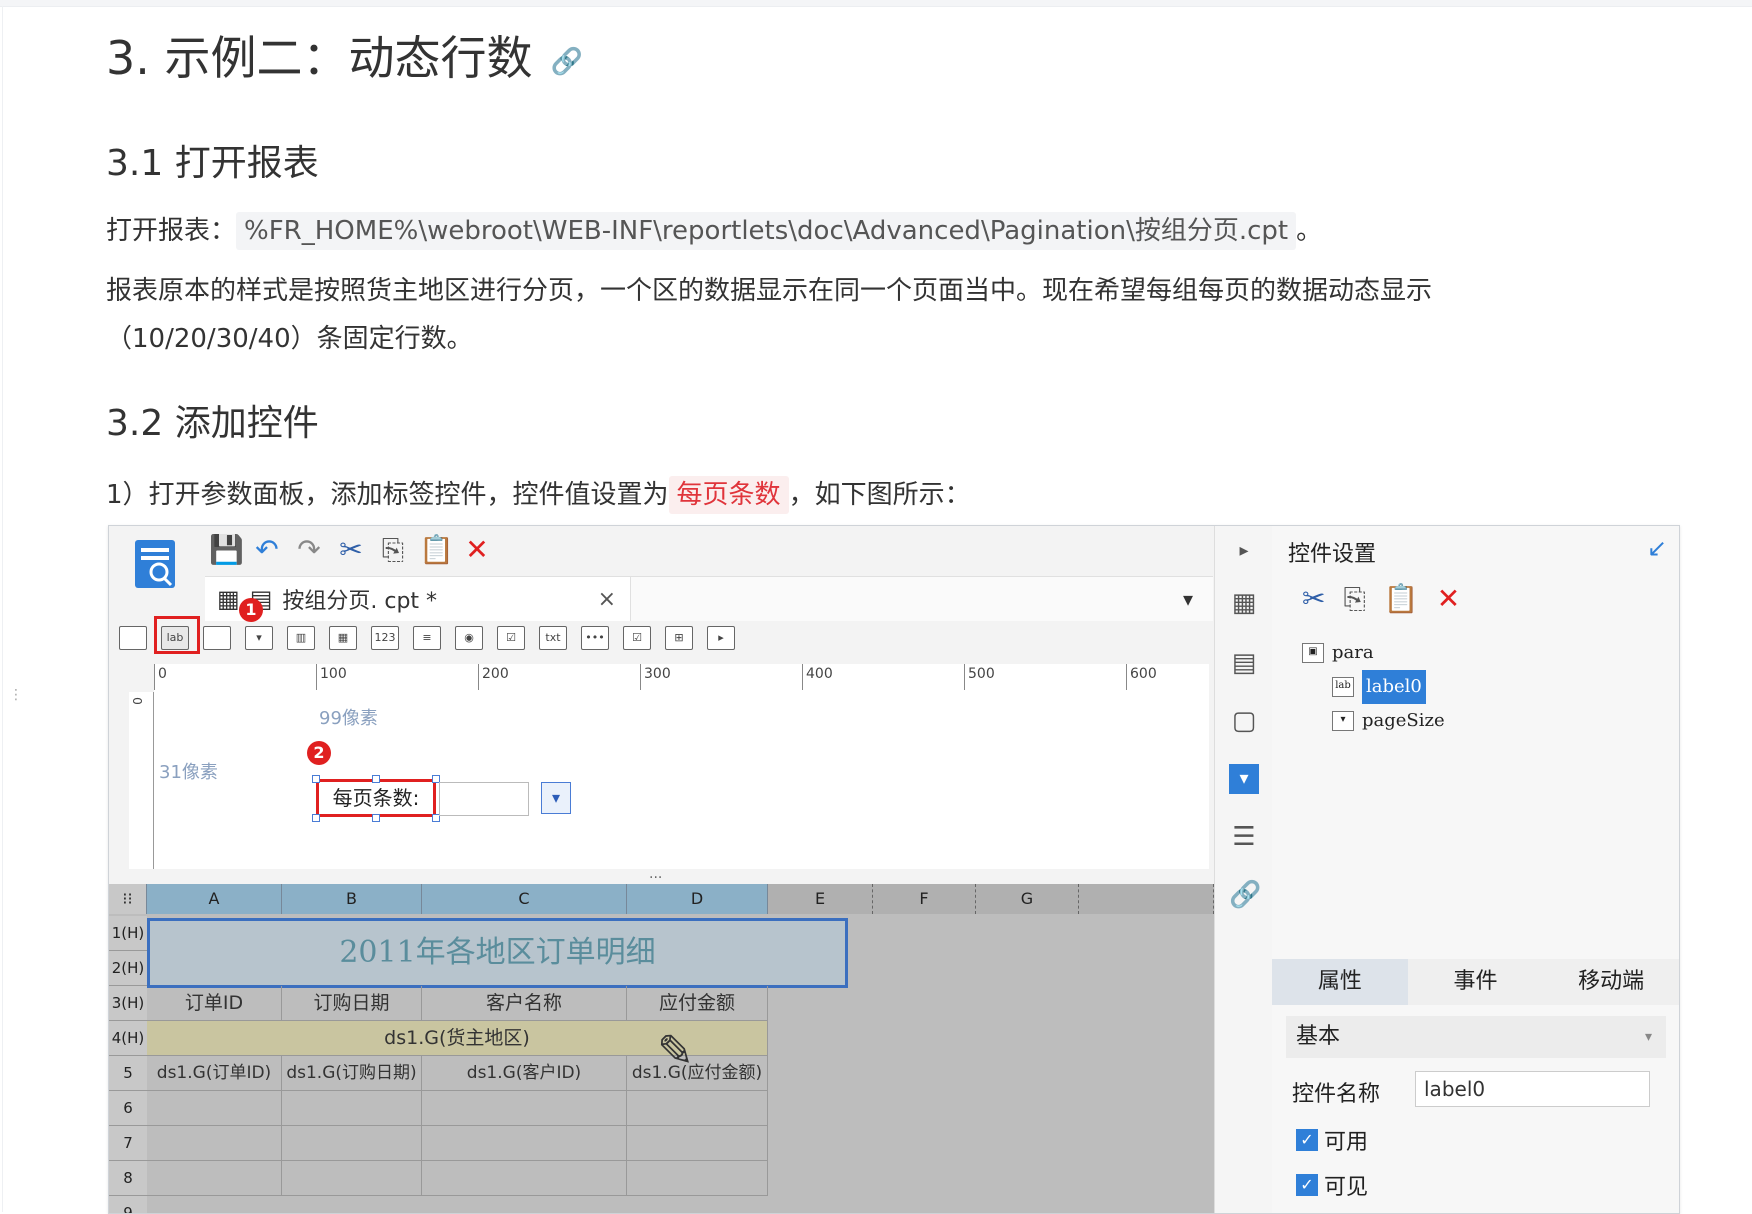 The image size is (1752, 1214). What do you see at coordinates (1188, 599) in the screenshot?
I see `panel-toggle-icon: ▾` at bounding box center [1188, 599].